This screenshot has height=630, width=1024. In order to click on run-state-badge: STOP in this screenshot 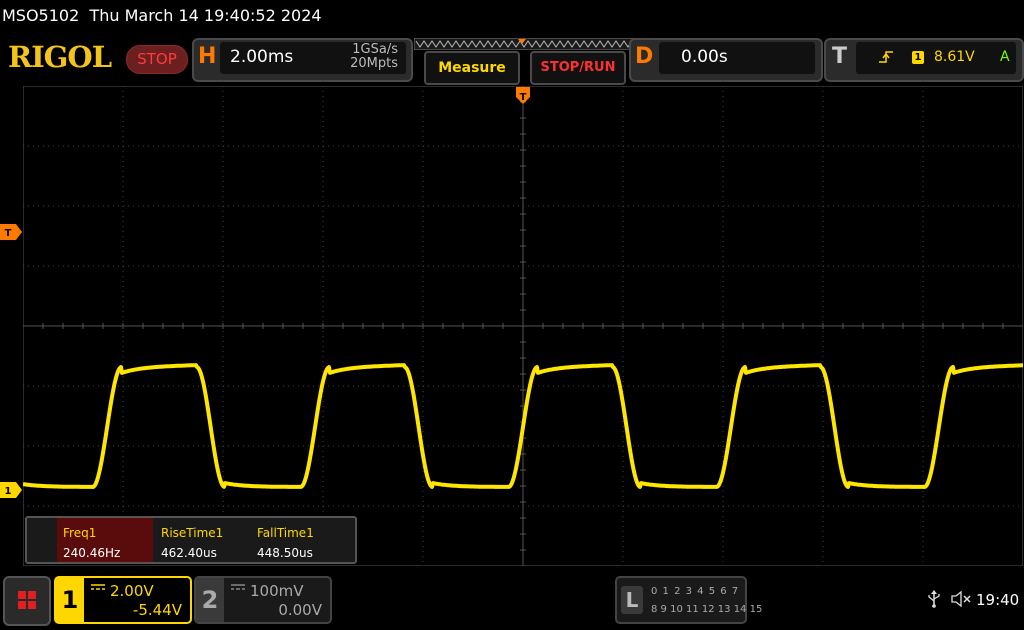, I will do `click(157, 59)`.